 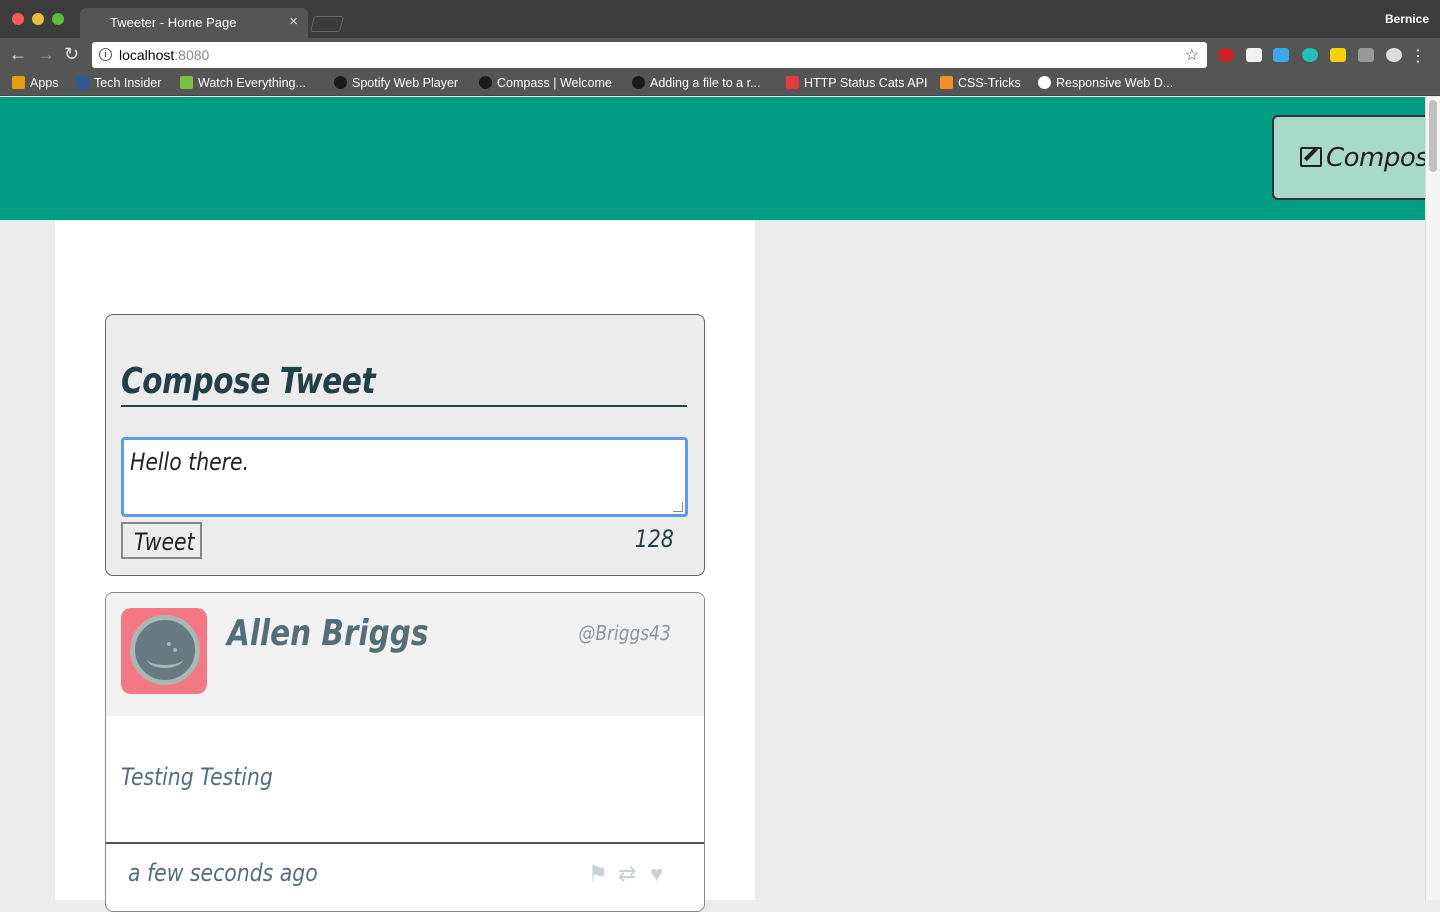 I want to click on reload-icon: ↻, so click(x=71, y=54).